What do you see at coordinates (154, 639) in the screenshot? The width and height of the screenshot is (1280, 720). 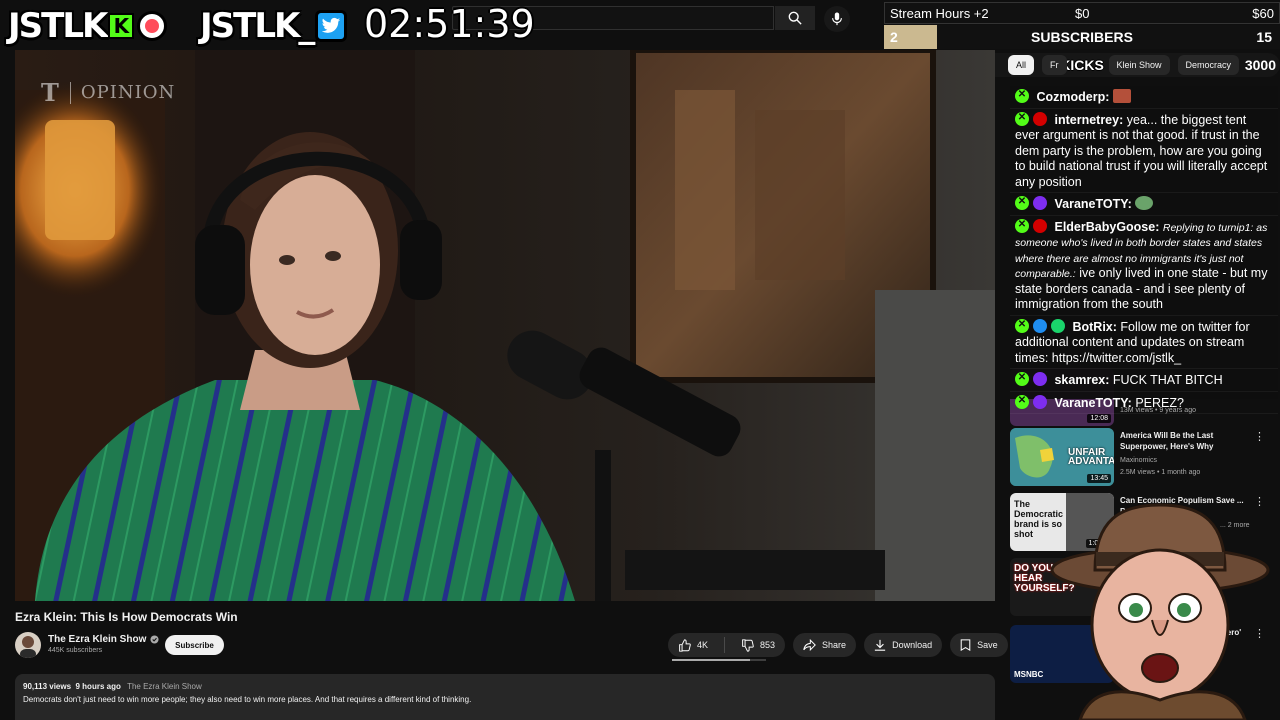 I see `verified-icon` at bounding box center [154, 639].